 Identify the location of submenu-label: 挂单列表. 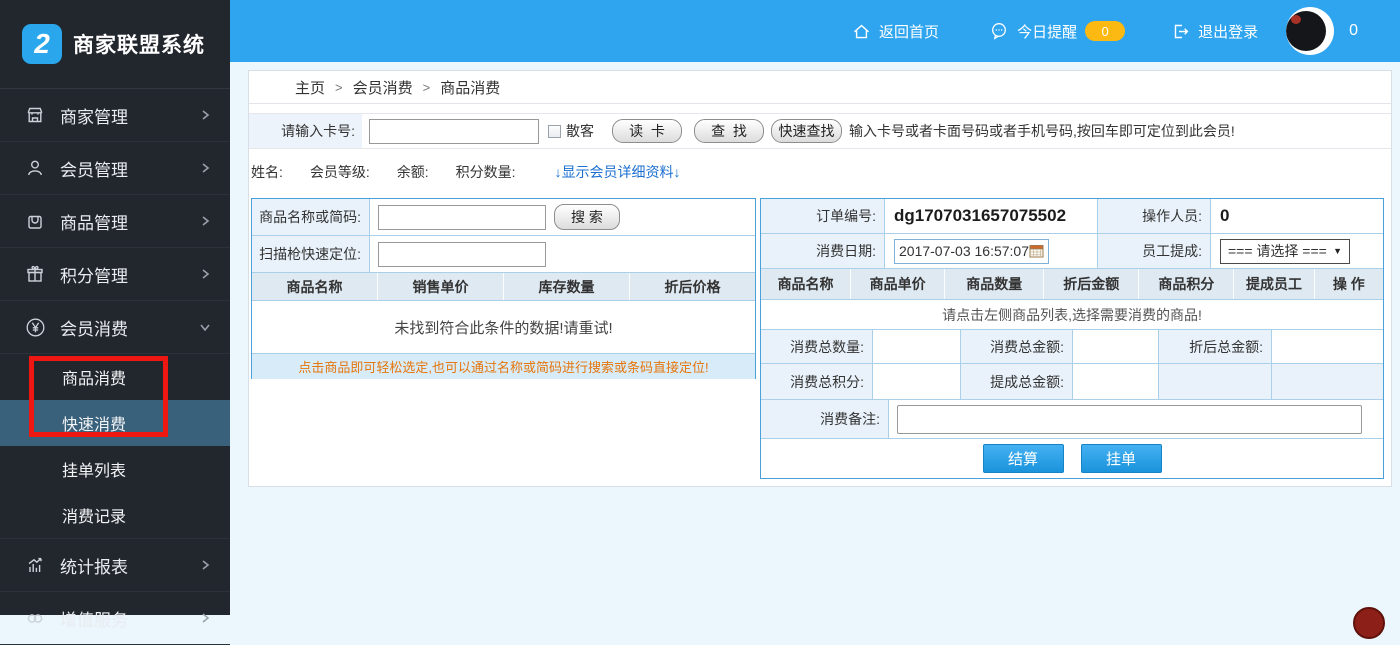
(94, 471).